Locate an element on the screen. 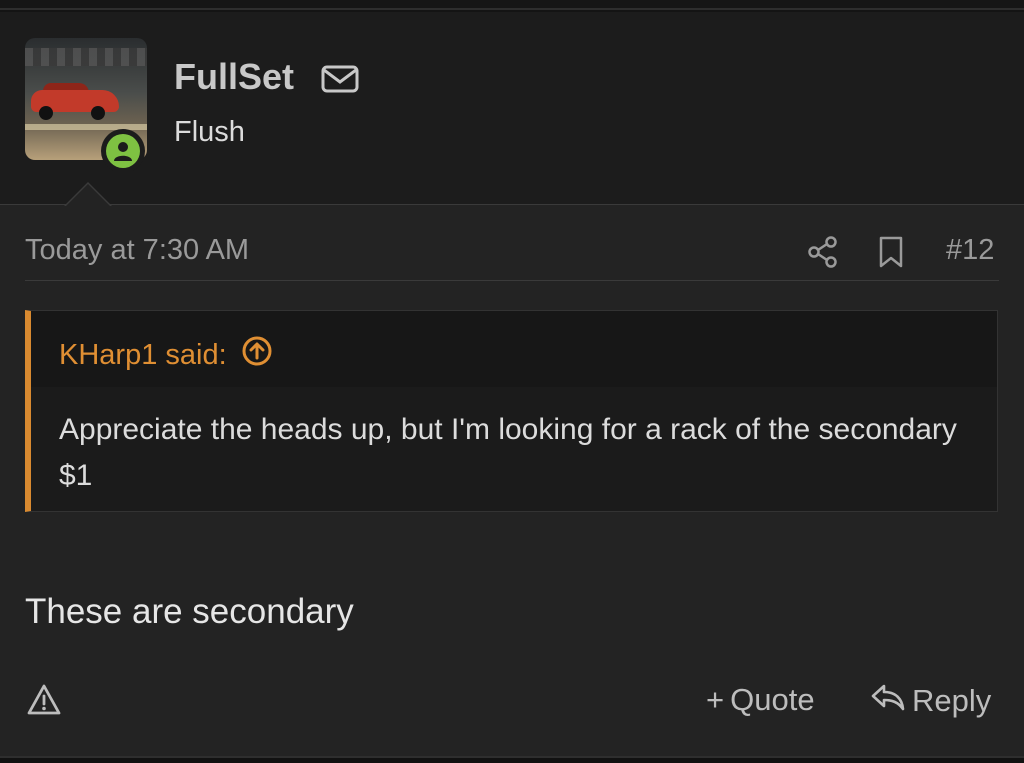 The image size is (1024, 763). quote-attribution-link: KHarp1 said: is located at coordinates (166, 355).